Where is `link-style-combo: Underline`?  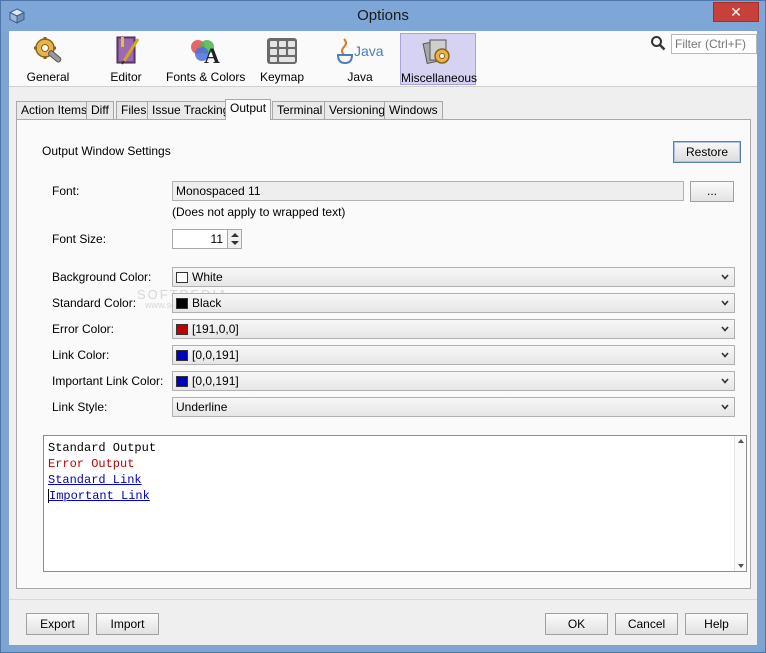 link-style-combo: Underline is located at coordinates (453, 407).